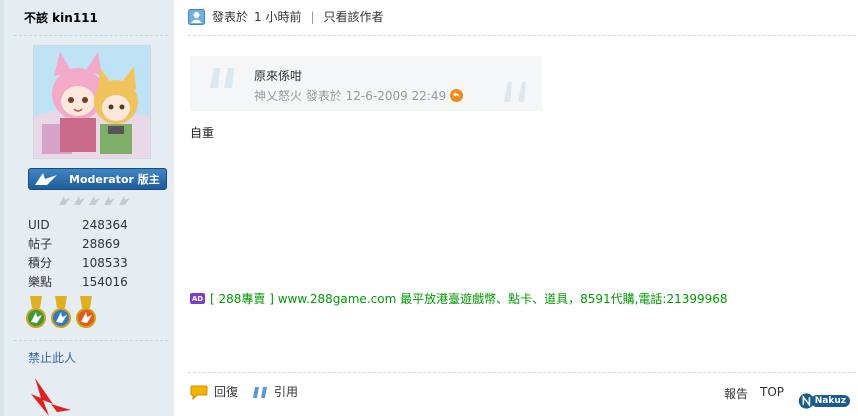 The height and width of the screenshot is (416, 858). What do you see at coordinates (366, 83) in the screenshot?
I see `quote-block: 原來係咁 神乂怒火 發表於 12-6-2009 22:49` at bounding box center [366, 83].